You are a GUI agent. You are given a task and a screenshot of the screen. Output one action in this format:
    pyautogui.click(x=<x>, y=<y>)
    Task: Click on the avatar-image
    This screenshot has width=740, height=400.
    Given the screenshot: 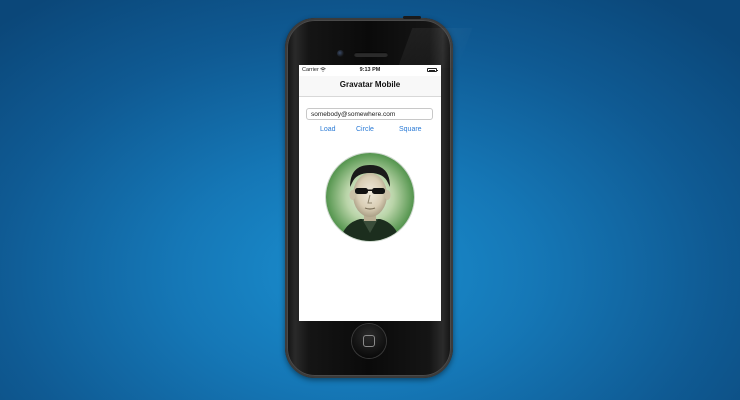 What is the action you would take?
    pyautogui.click(x=370, y=197)
    